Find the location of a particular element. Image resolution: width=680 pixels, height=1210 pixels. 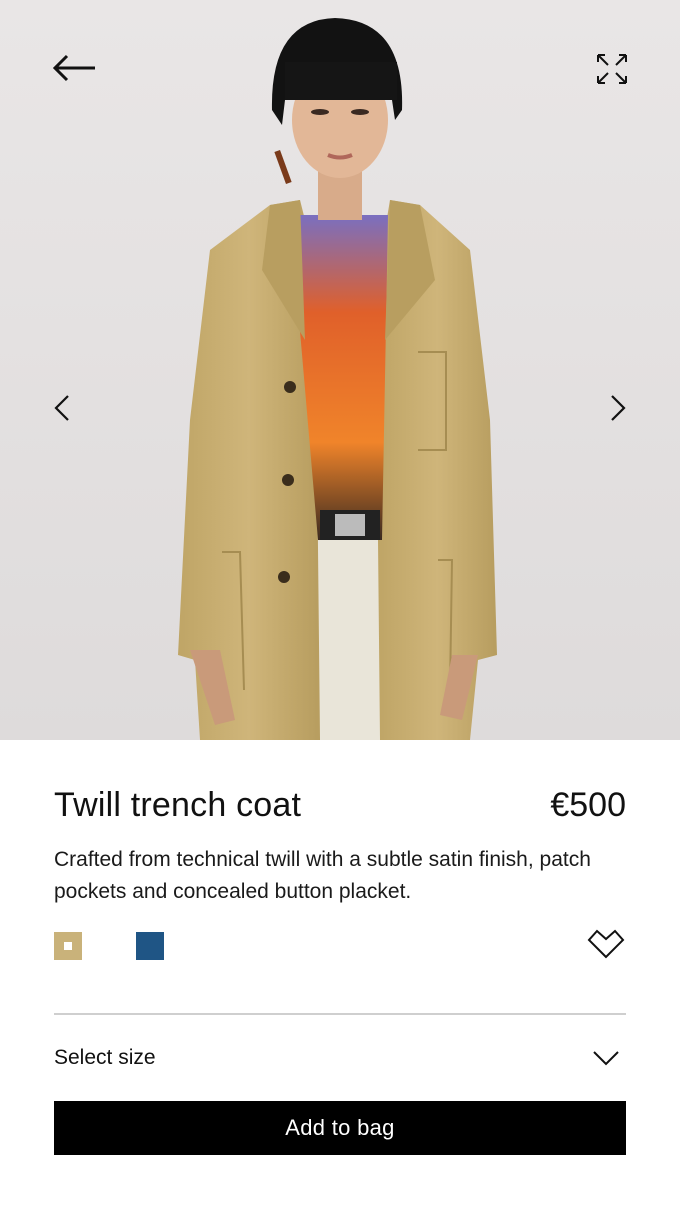

product-price: €500 is located at coordinates (588, 805).